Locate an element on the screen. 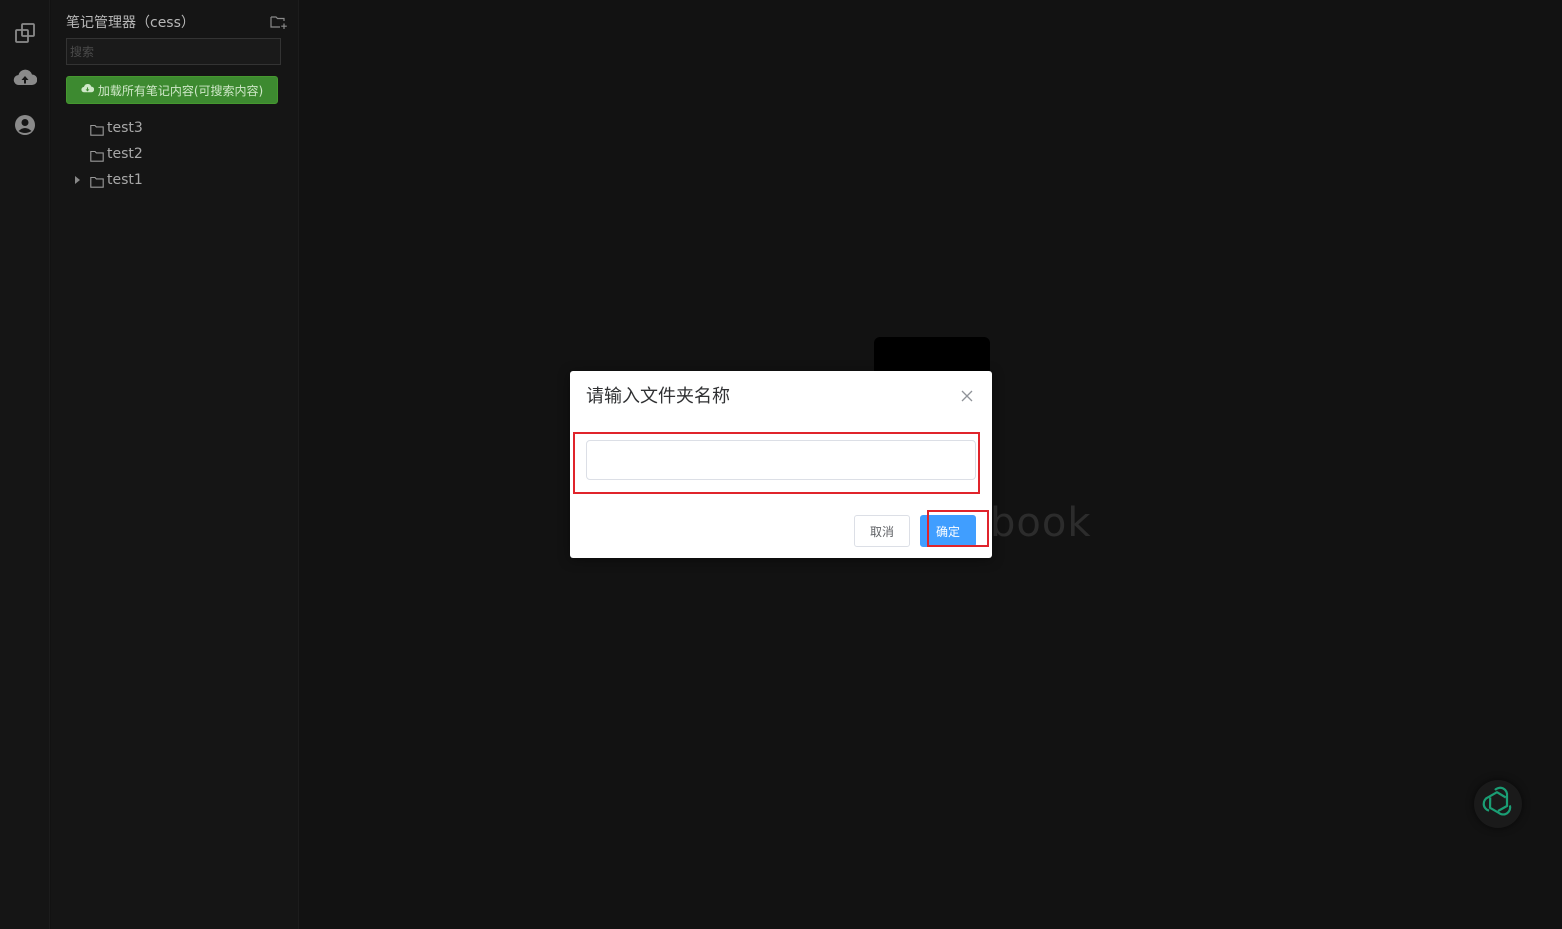 This screenshot has height=929, width=1562. openai-logo-icon is located at coordinates (1498, 804).